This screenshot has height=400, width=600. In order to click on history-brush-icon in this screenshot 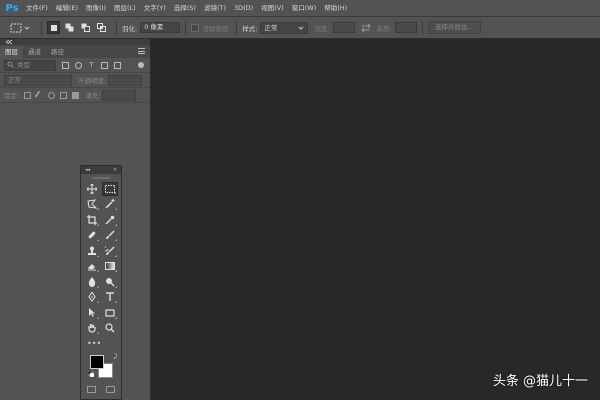, I will do `click(110, 250)`.